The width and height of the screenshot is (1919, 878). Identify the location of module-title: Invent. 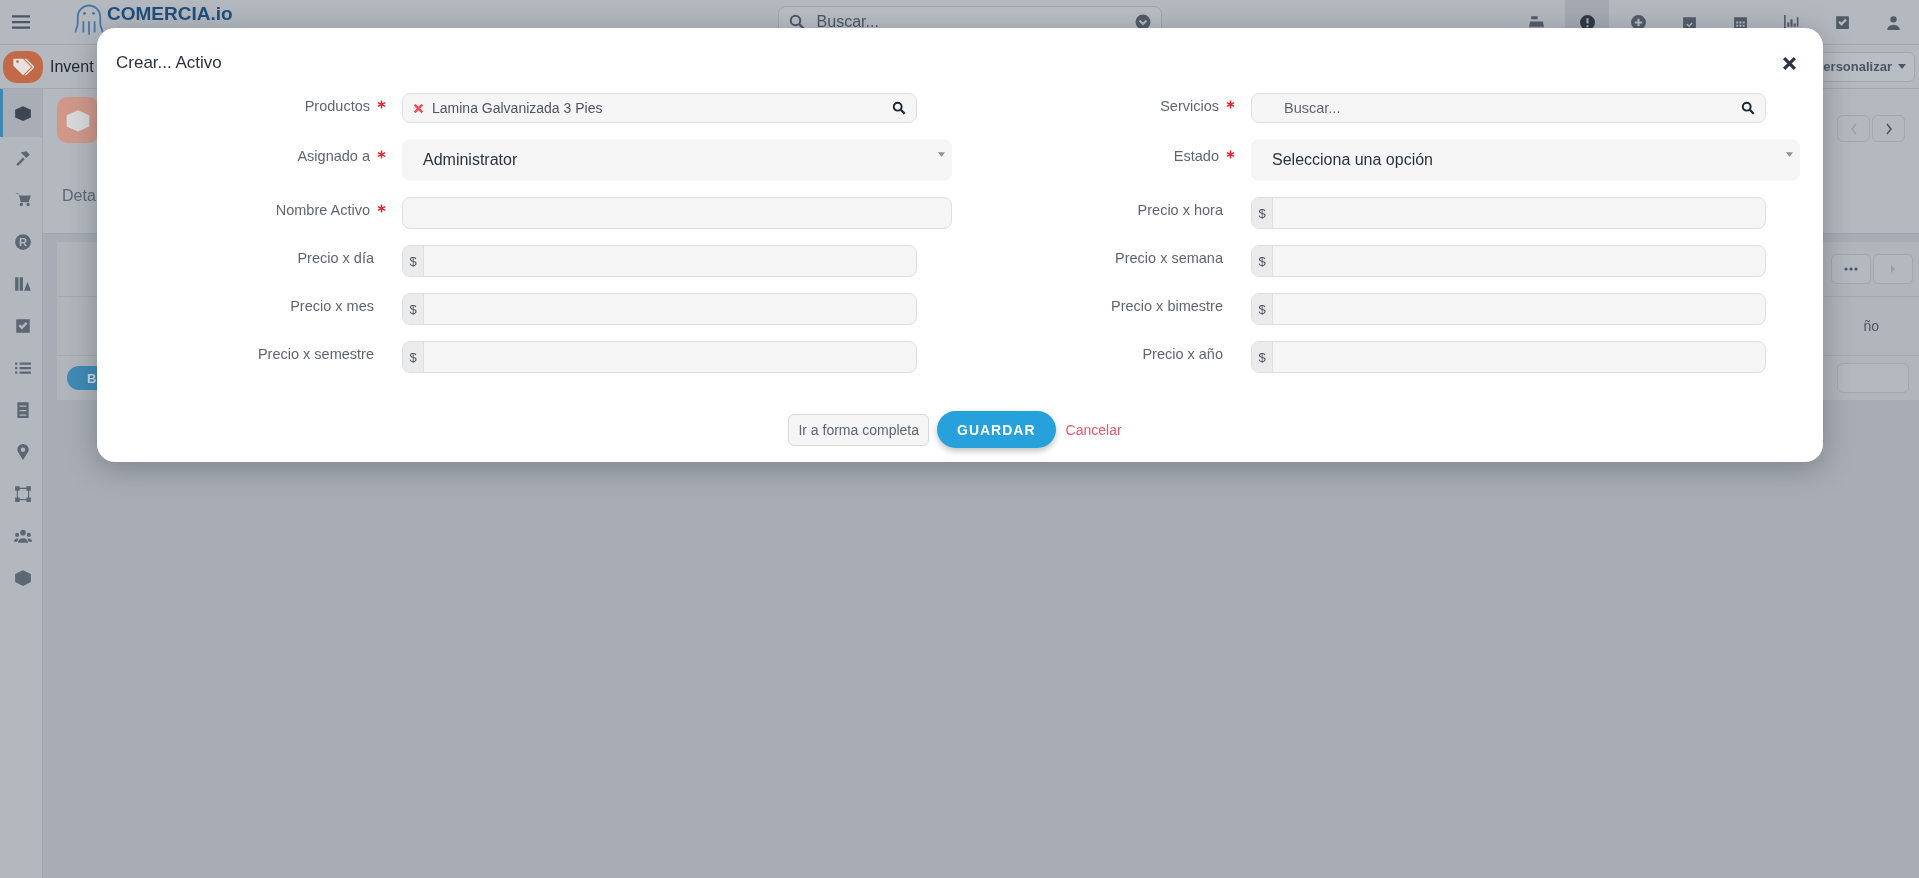
(72, 66).